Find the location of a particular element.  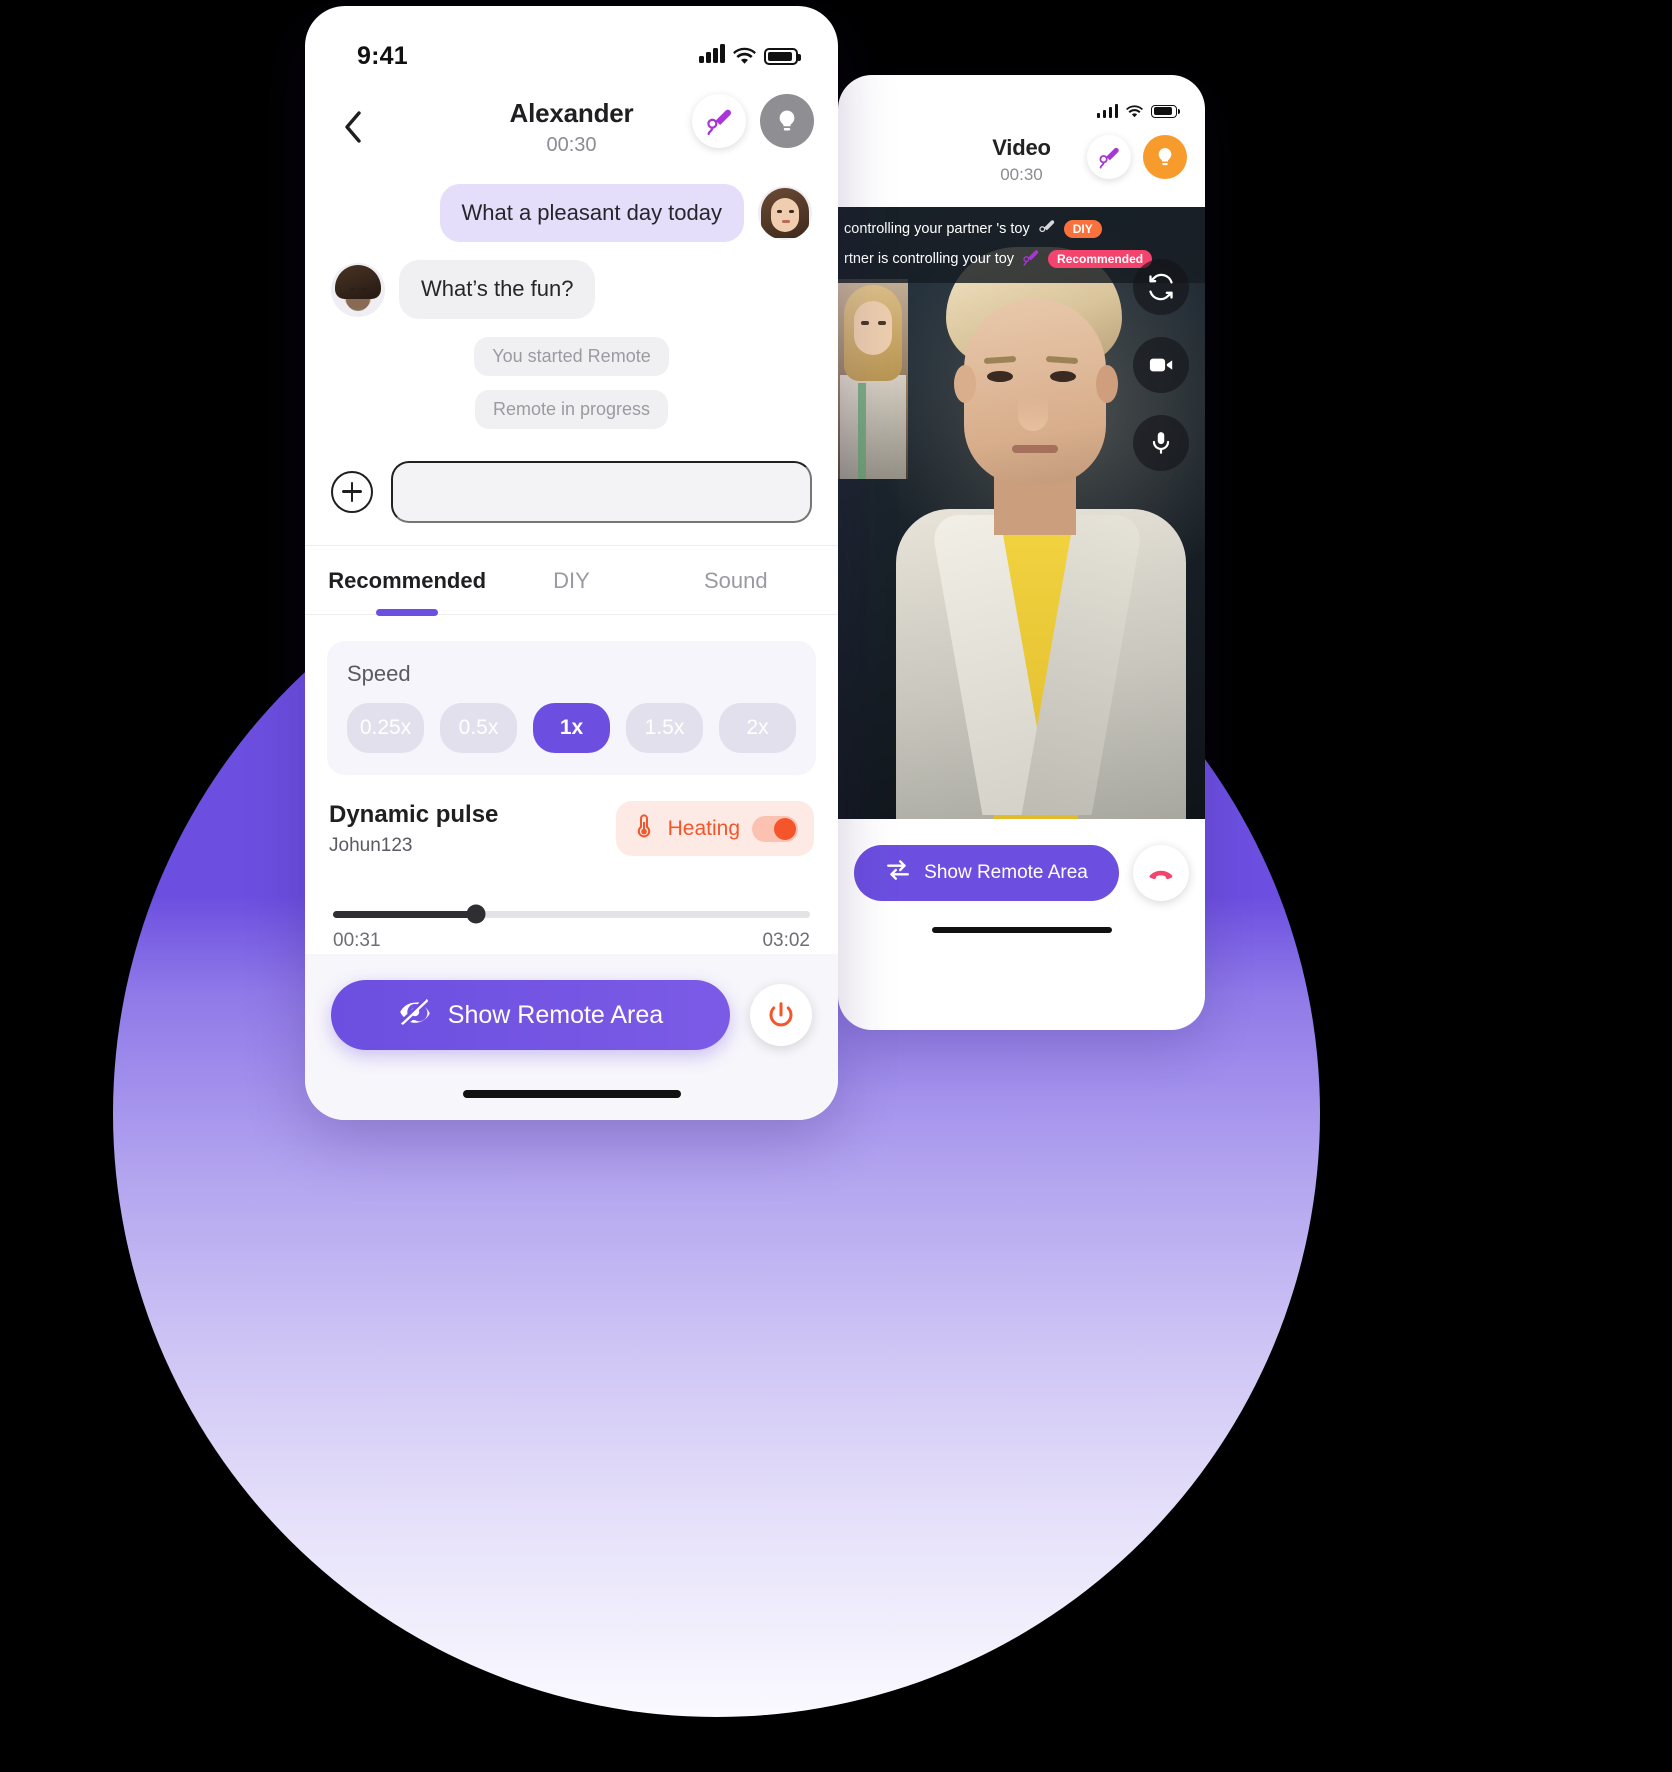

heating-switch is located at coordinates (775, 828).